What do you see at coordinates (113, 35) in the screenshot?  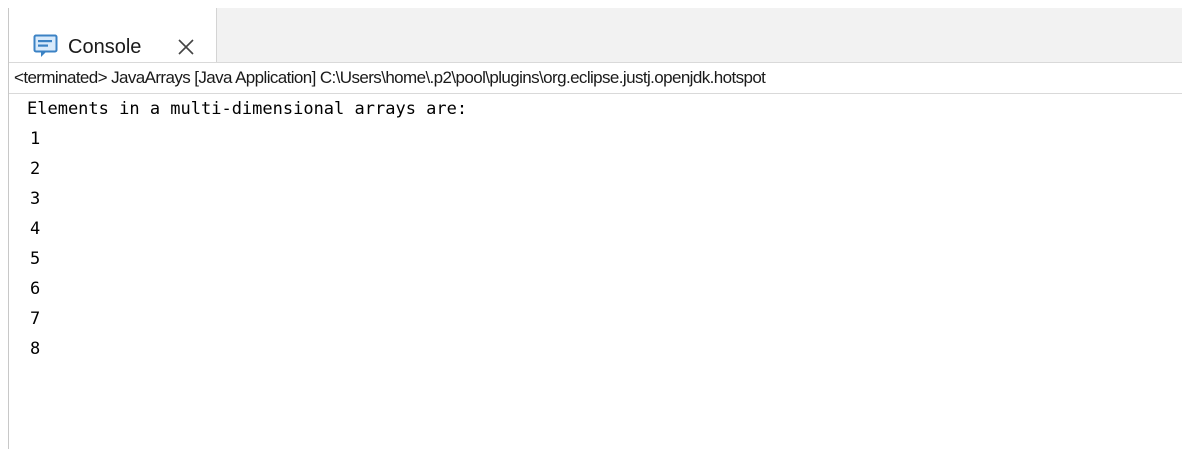 I see `console-tab: Console` at bounding box center [113, 35].